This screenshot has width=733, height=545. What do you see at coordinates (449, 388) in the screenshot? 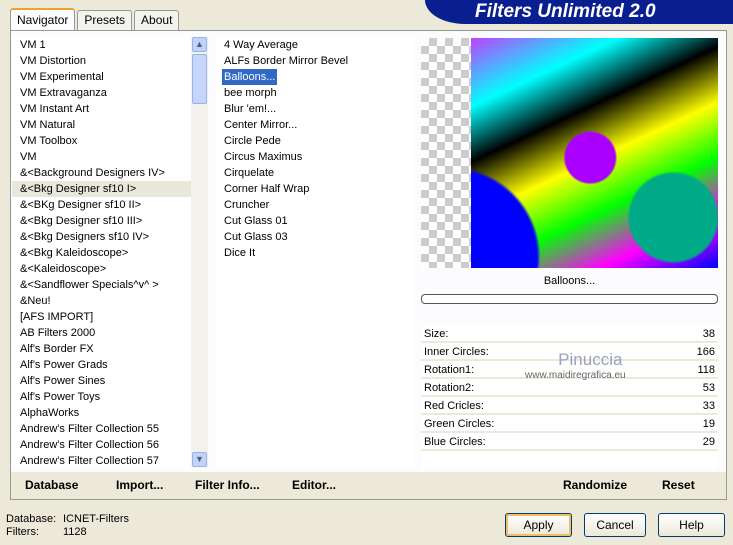
I see `param-label: Rotation2:` at bounding box center [449, 388].